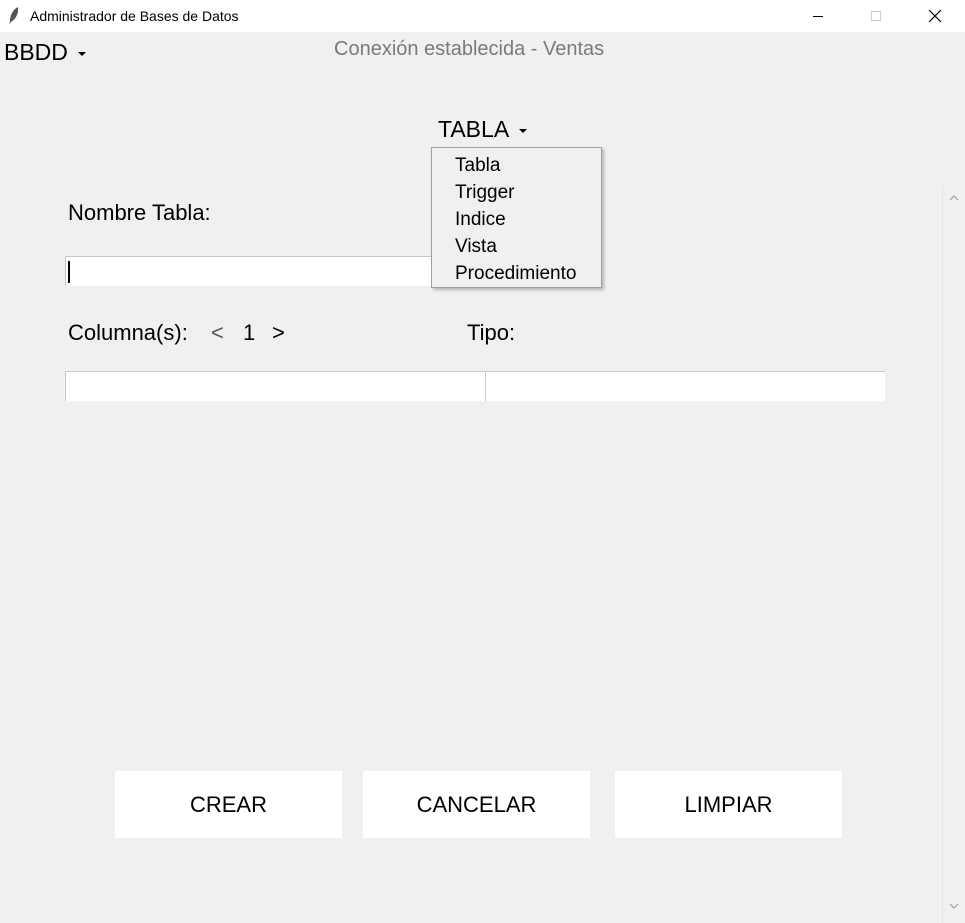  Describe the element at coordinates (516, 192) in the screenshot. I see `dropdown-item-trigger: Trigger` at that location.